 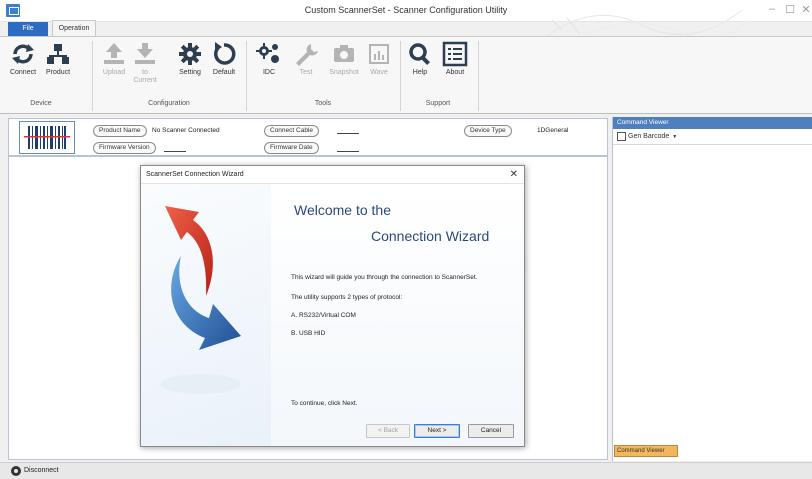 What do you see at coordinates (379, 72) in the screenshot?
I see `wave-label: Wave` at bounding box center [379, 72].